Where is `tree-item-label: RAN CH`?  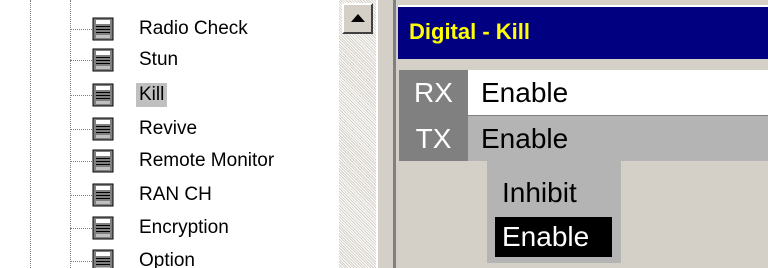
tree-item-label: RAN CH is located at coordinates (175, 195).